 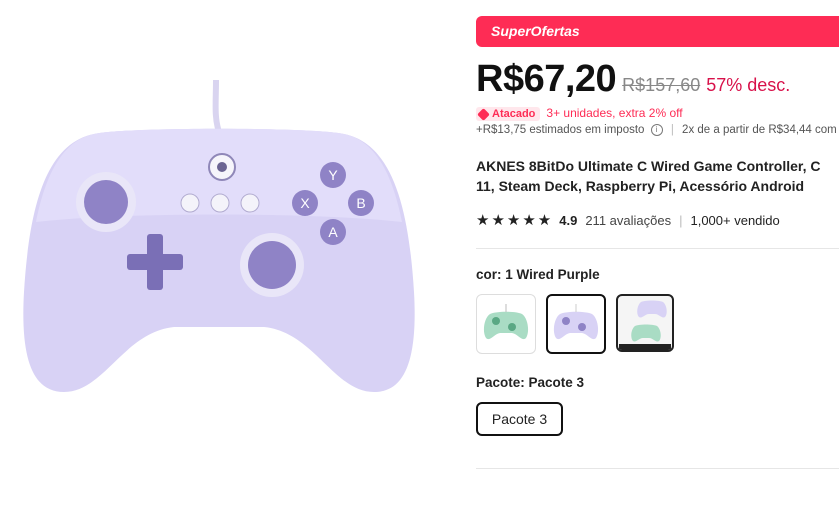 What do you see at coordinates (748, 85) in the screenshot?
I see `discount-label: 57% desc.` at bounding box center [748, 85].